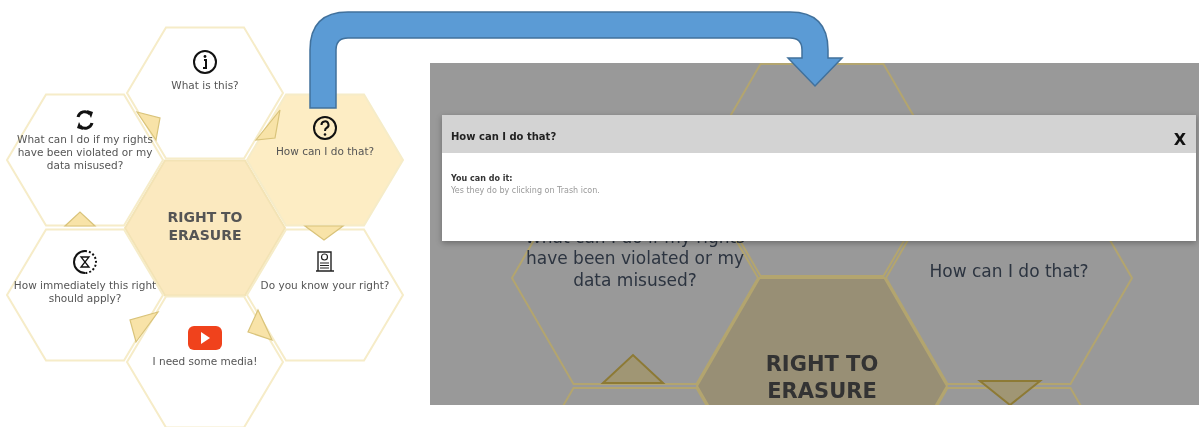  Describe the element at coordinates (482, 179) in the screenshot. I see `modal-heading: You can do it:` at that location.